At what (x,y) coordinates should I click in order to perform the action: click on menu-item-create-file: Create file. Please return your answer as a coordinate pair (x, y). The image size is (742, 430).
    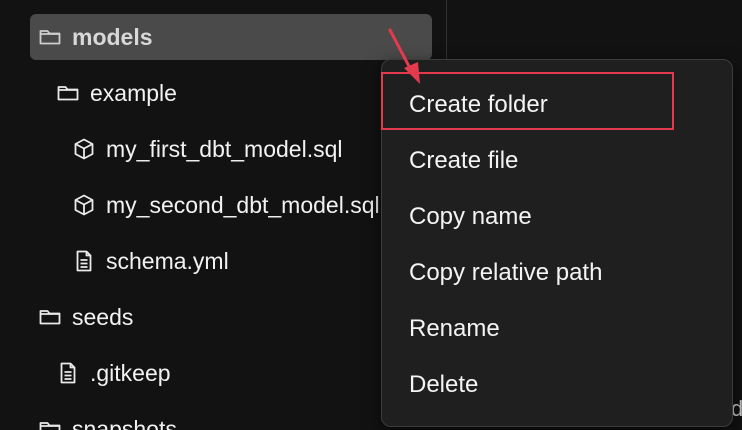
    Looking at the image, I should click on (463, 161).